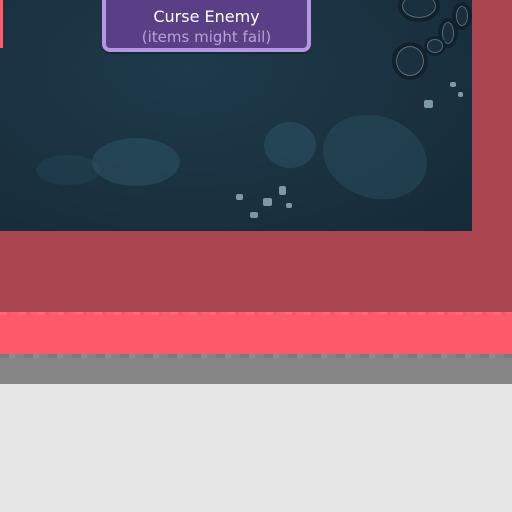 The image size is (512, 512). I want to click on frame-shadow, so click(256, 369).